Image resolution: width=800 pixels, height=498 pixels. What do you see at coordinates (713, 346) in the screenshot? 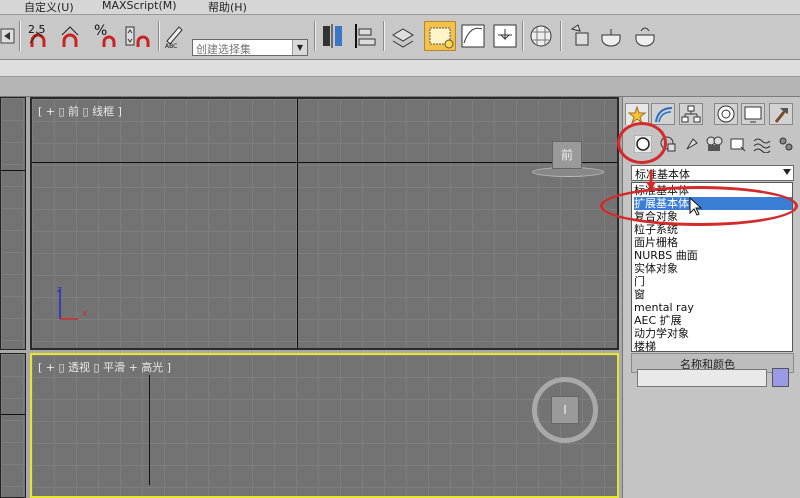
I see `dropdown-option: 楼梯` at bounding box center [713, 346].